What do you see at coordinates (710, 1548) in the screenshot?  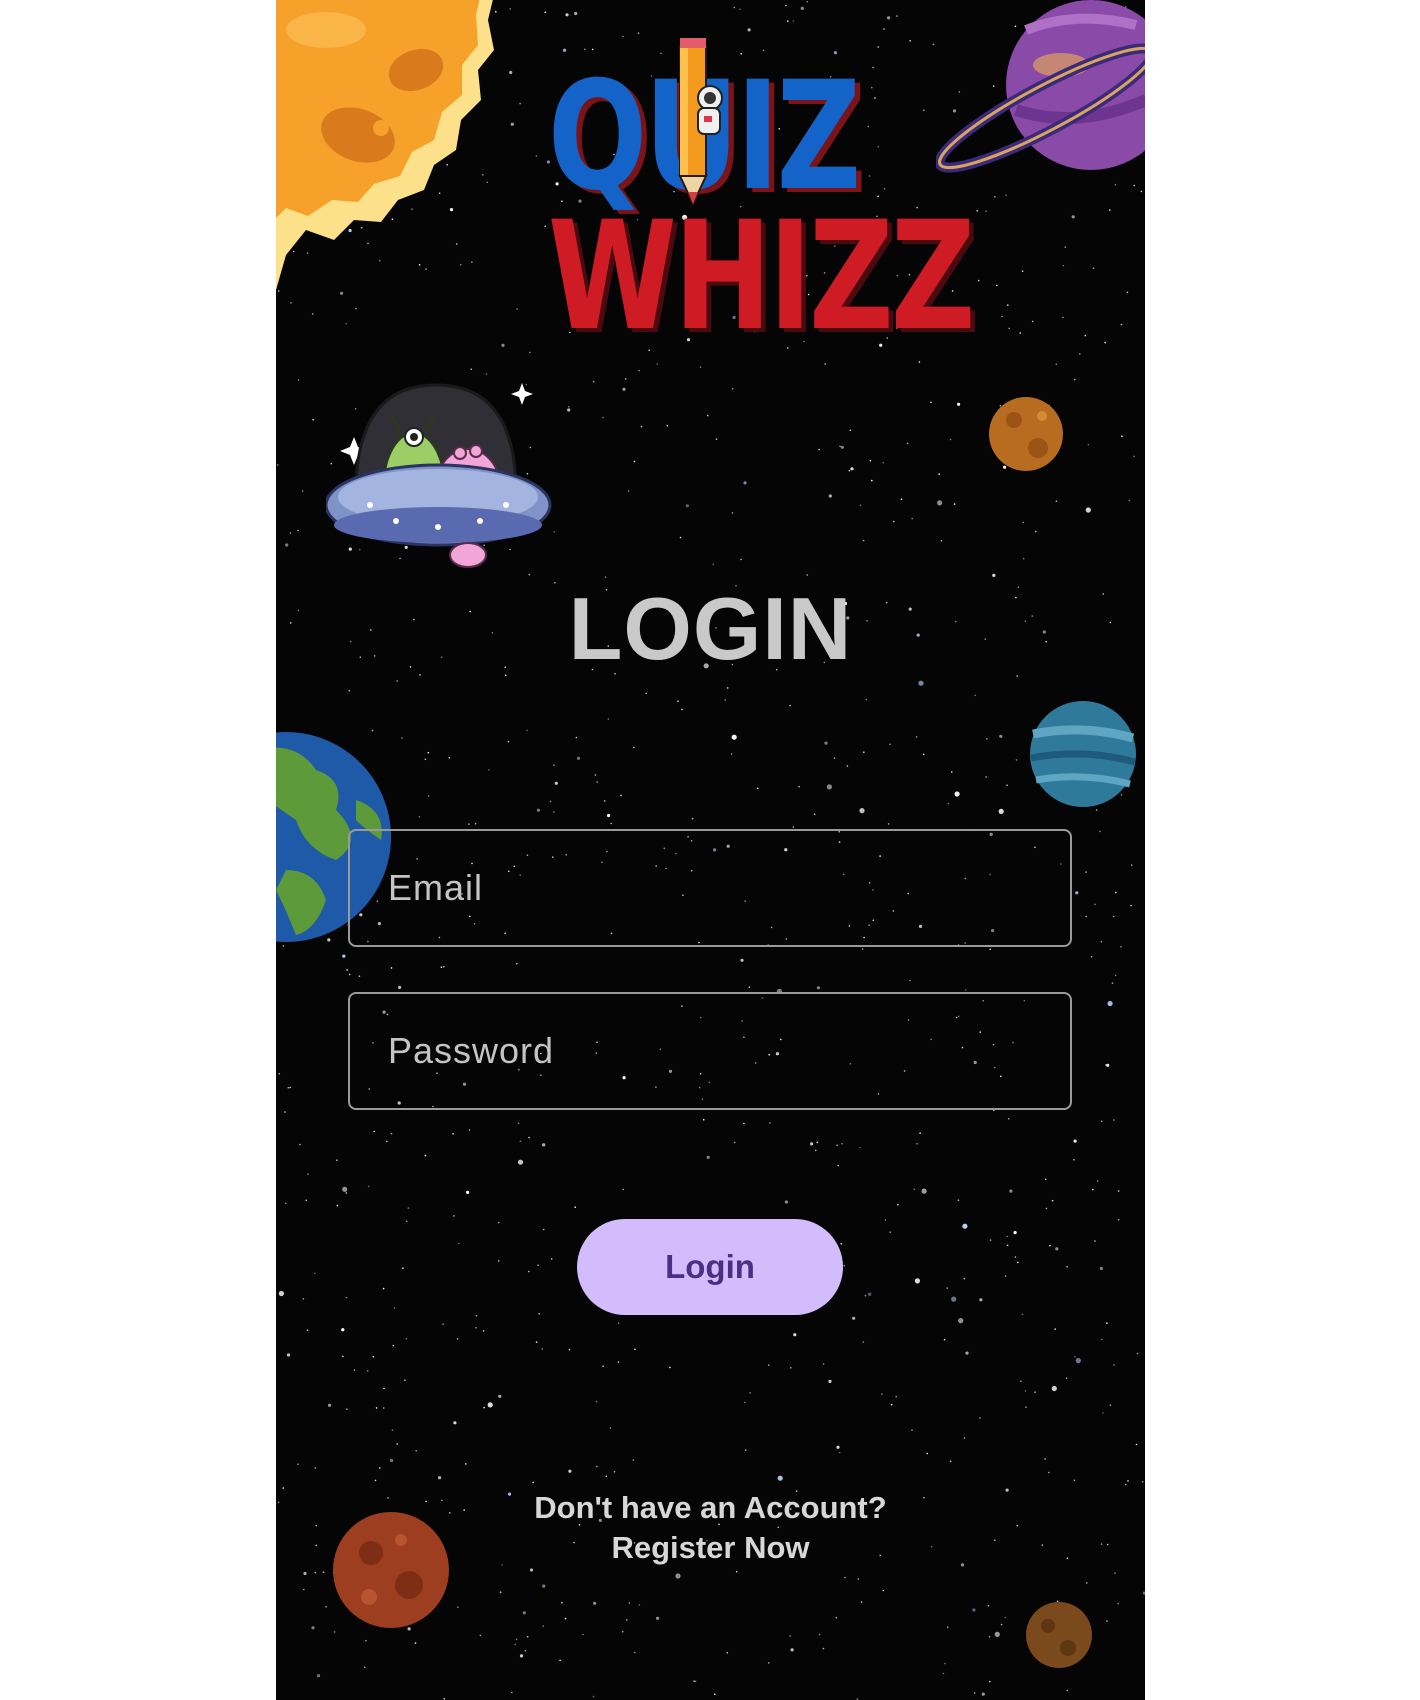 I see `register-now-link: Register Now` at bounding box center [710, 1548].